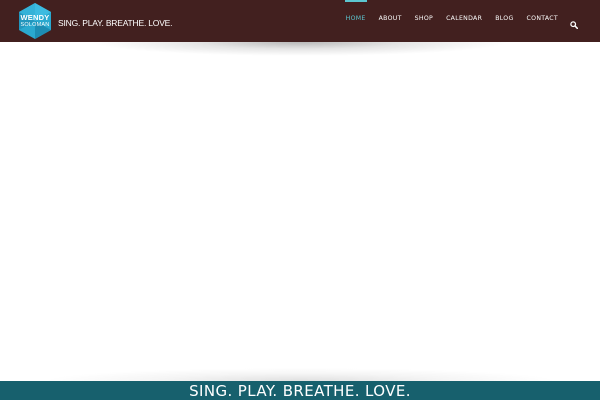 This screenshot has width=600, height=400. Describe the element at coordinates (542, 13) in the screenshot. I see `nav-item-contact: CONTACT` at that location.